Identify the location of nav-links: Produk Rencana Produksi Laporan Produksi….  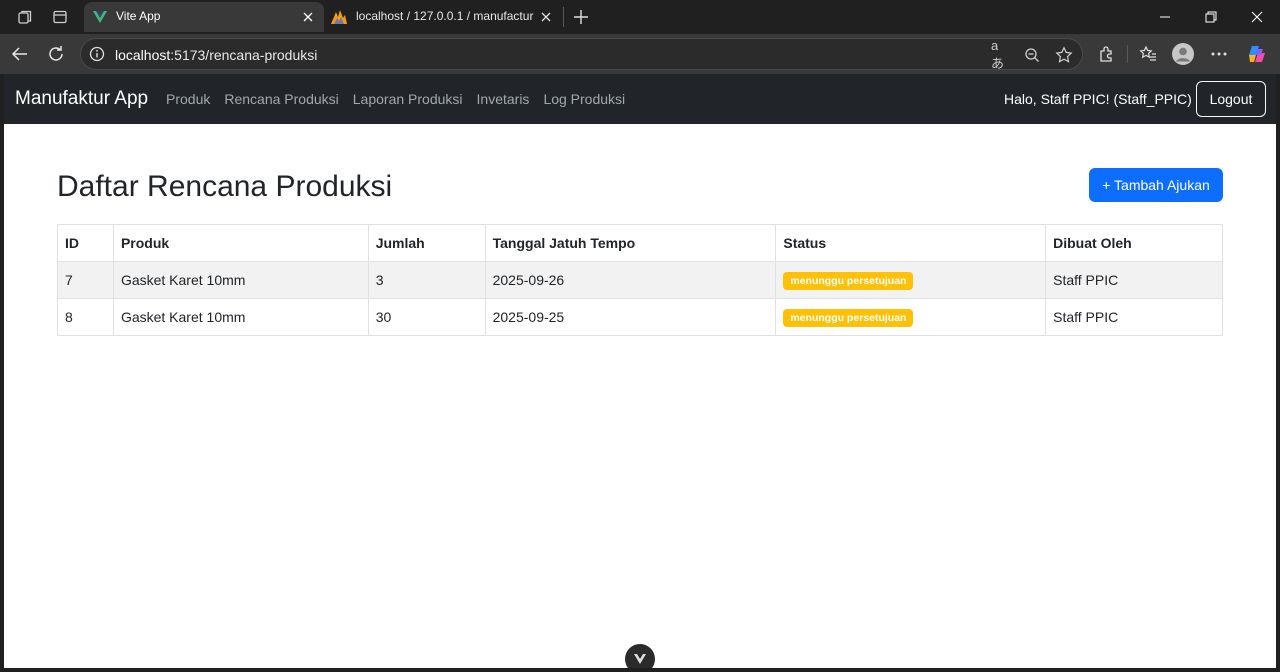
(395, 99).